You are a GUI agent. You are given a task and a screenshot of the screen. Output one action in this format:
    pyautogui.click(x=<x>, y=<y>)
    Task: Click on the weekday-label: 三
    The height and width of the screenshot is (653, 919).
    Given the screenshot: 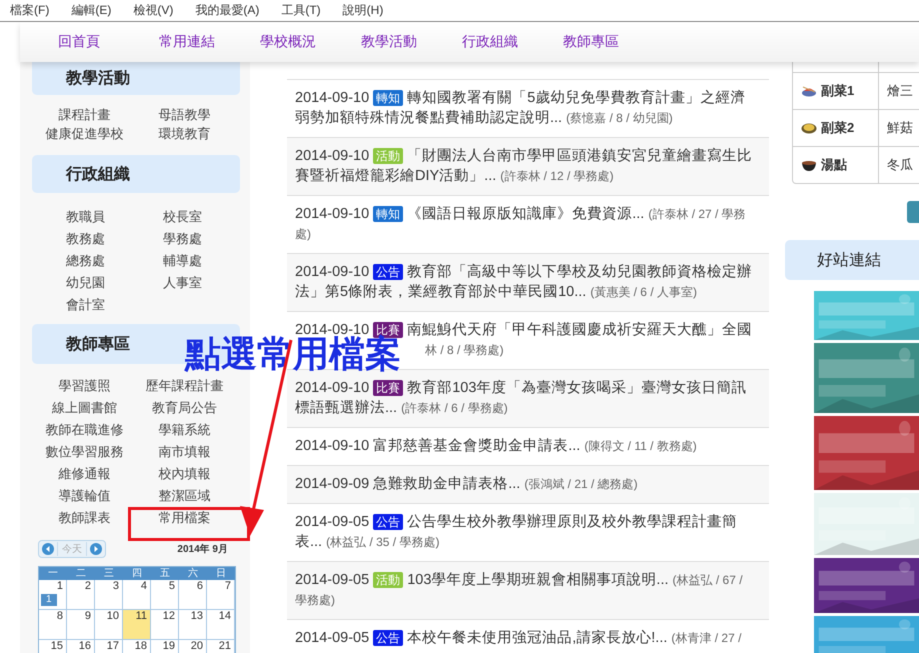 What is the action you would take?
    pyautogui.click(x=109, y=573)
    